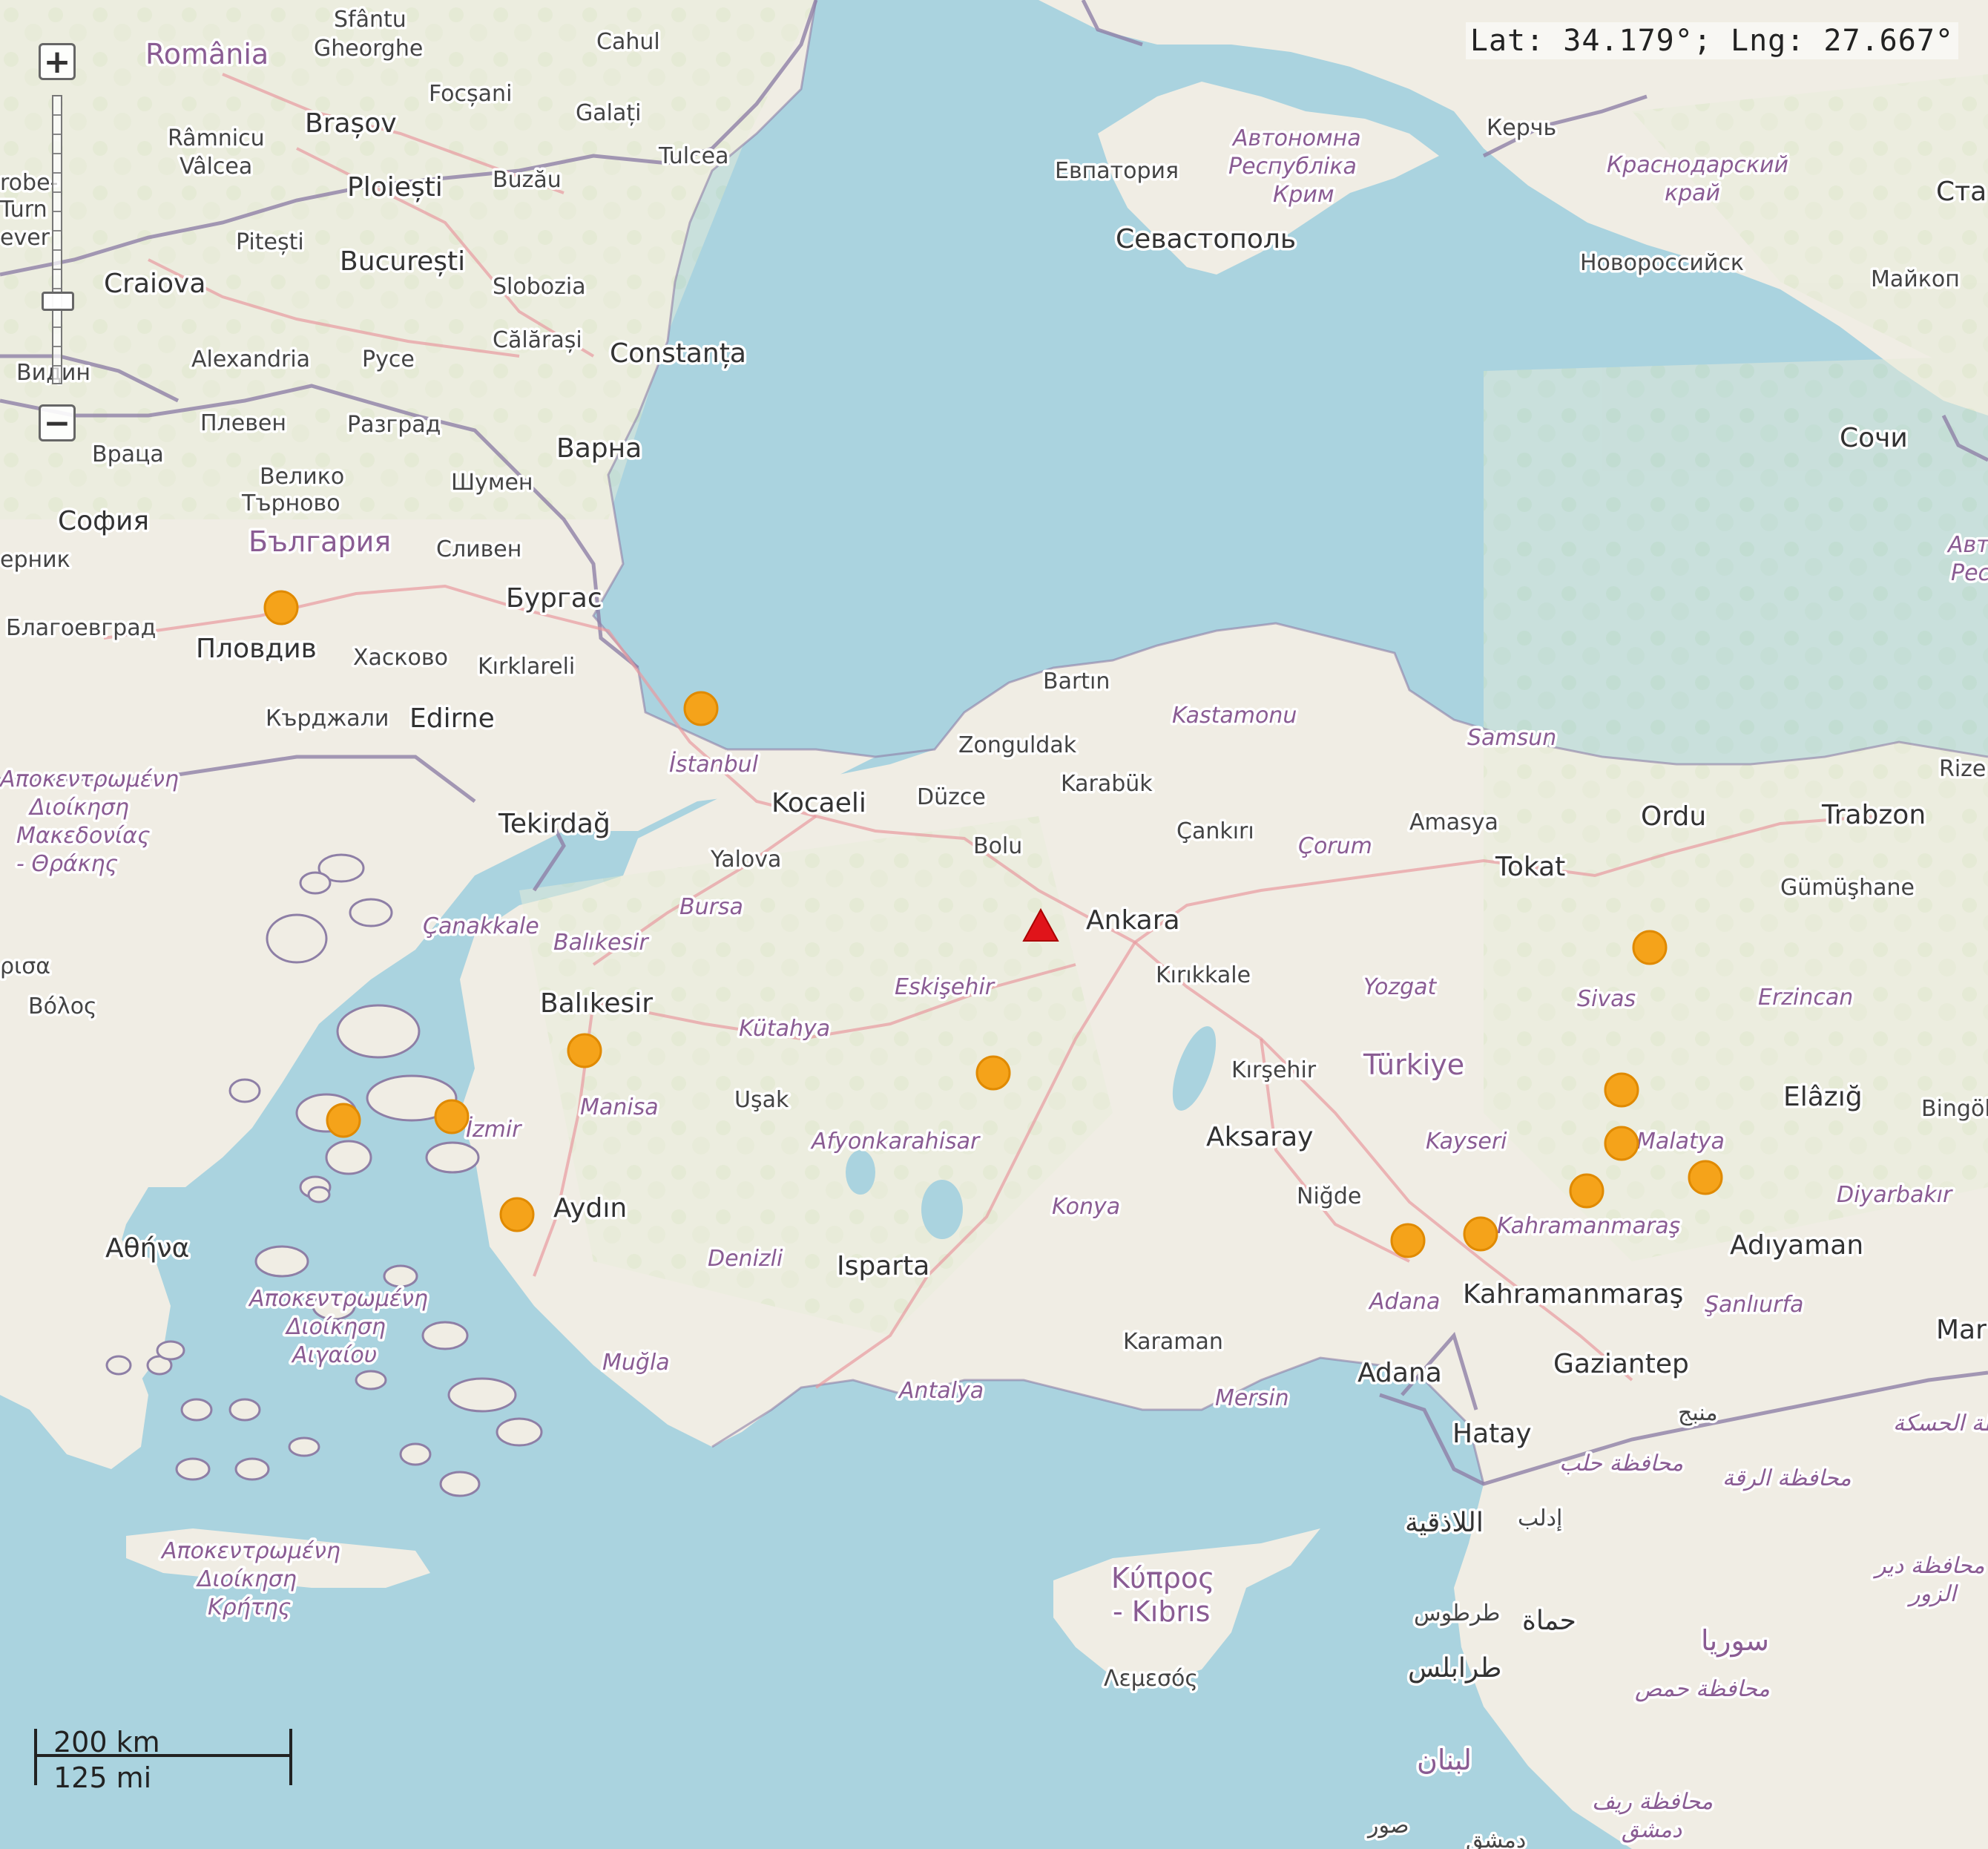  Describe the element at coordinates (102, 1777) in the screenshot. I see `scale-label-mi: 125 mi` at that location.